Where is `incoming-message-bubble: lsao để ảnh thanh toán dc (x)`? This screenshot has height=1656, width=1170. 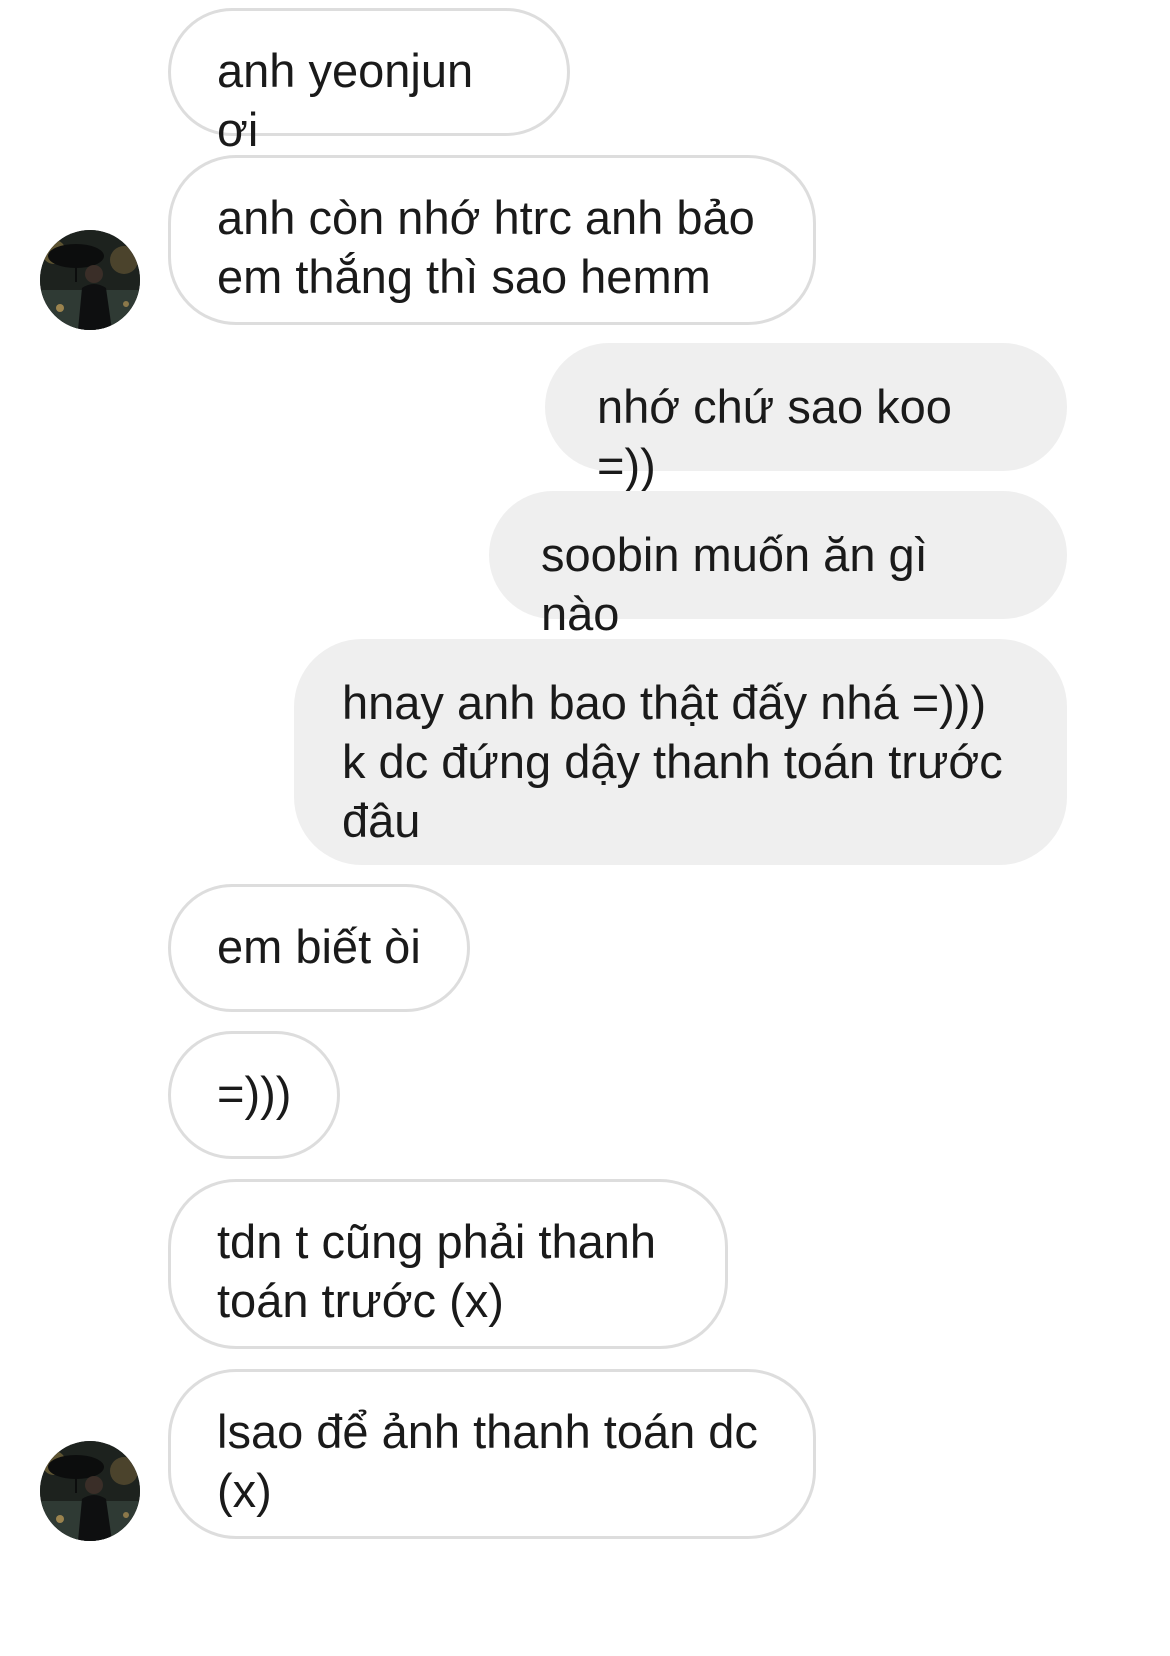
incoming-message-bubble: lsao để ảnh thanh toán dc (x) is located at coordinates (492, 1454).